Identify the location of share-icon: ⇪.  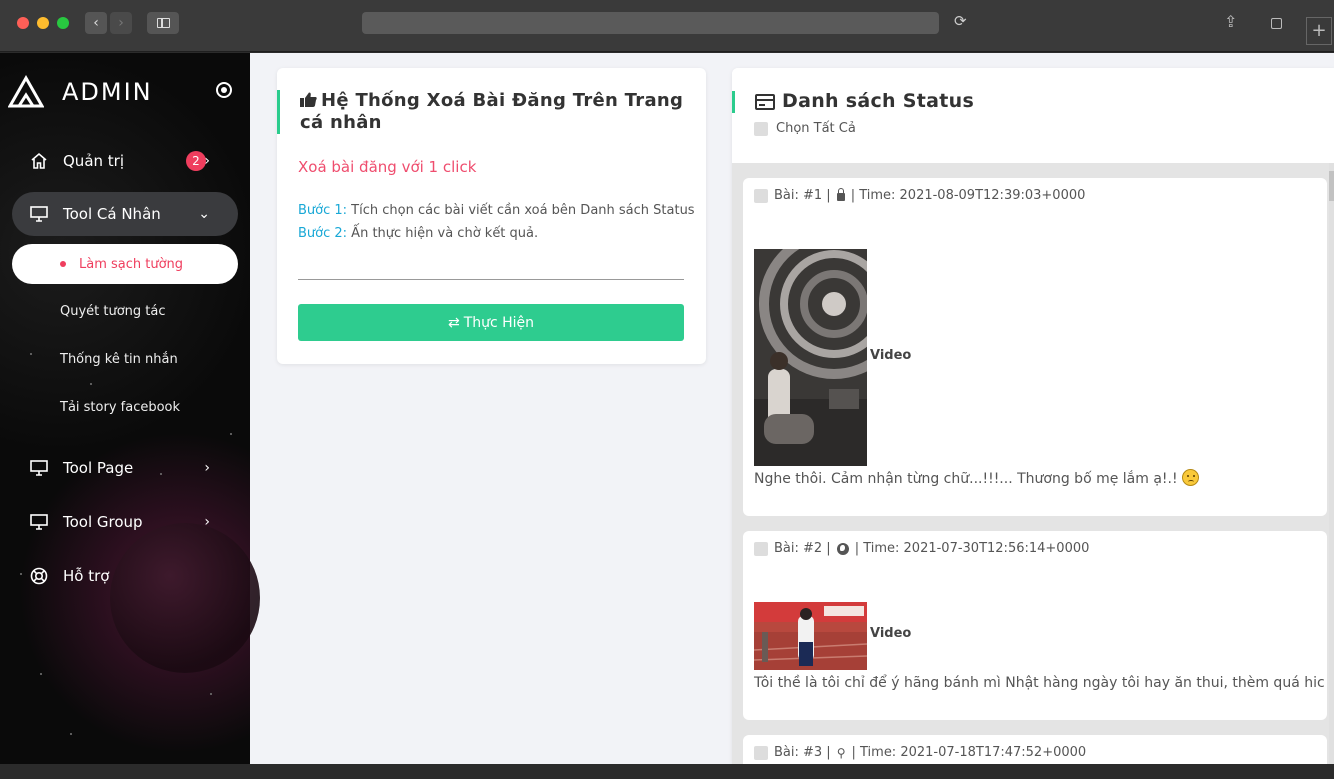
(1230, 21).